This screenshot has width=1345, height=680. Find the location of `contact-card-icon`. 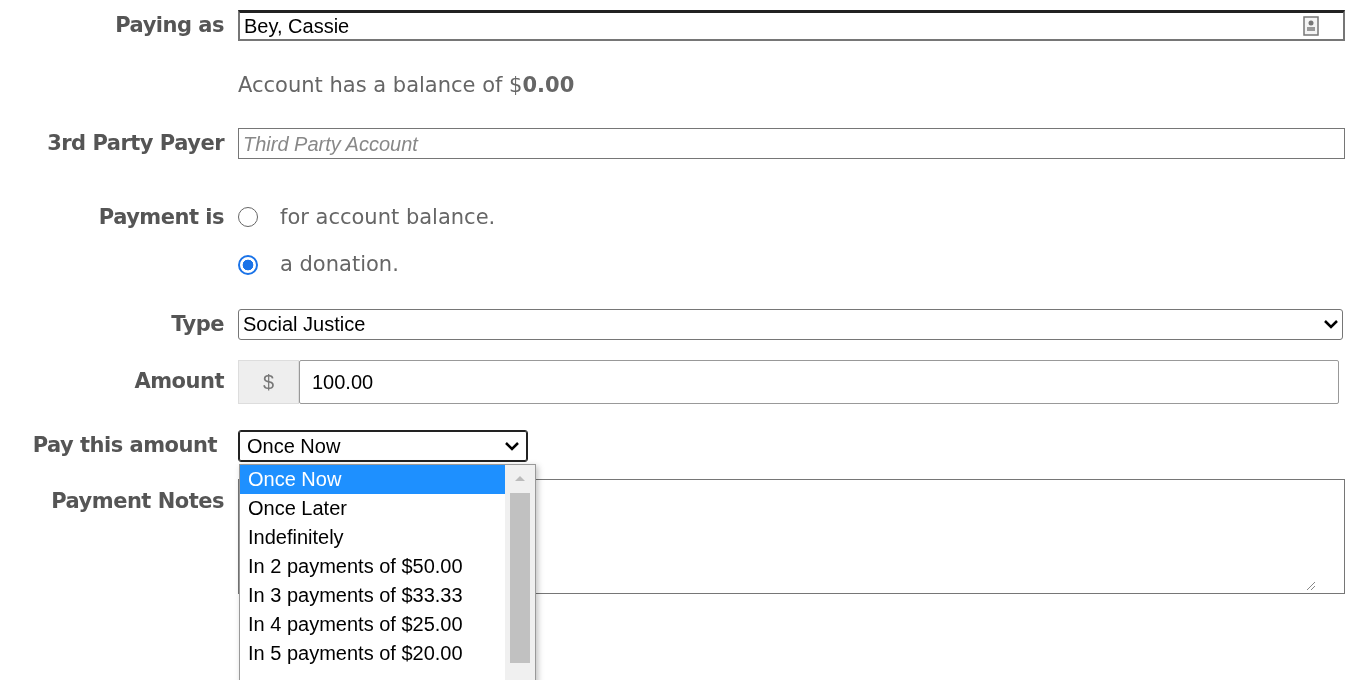

contact-card-icon is located at coordinates (1311, 26).